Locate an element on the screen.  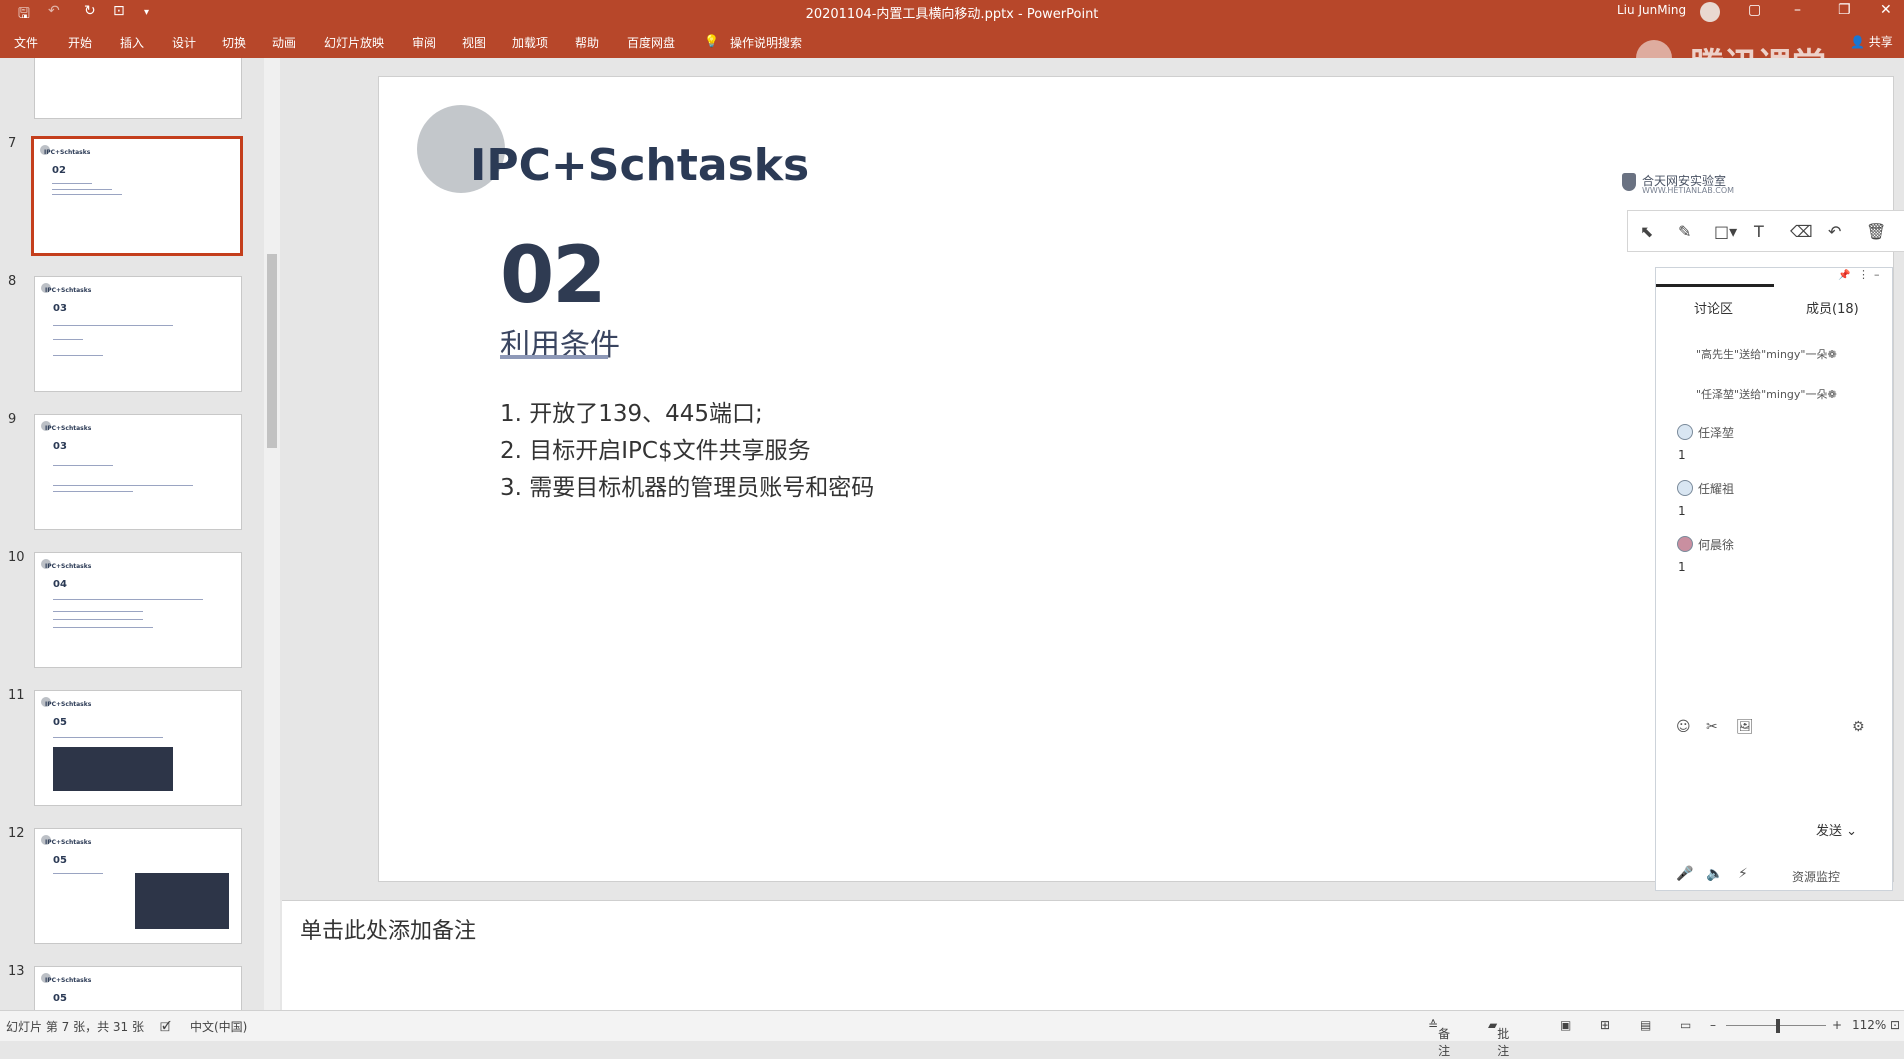
slide-number: 9 is located at coordinates (12, 419).